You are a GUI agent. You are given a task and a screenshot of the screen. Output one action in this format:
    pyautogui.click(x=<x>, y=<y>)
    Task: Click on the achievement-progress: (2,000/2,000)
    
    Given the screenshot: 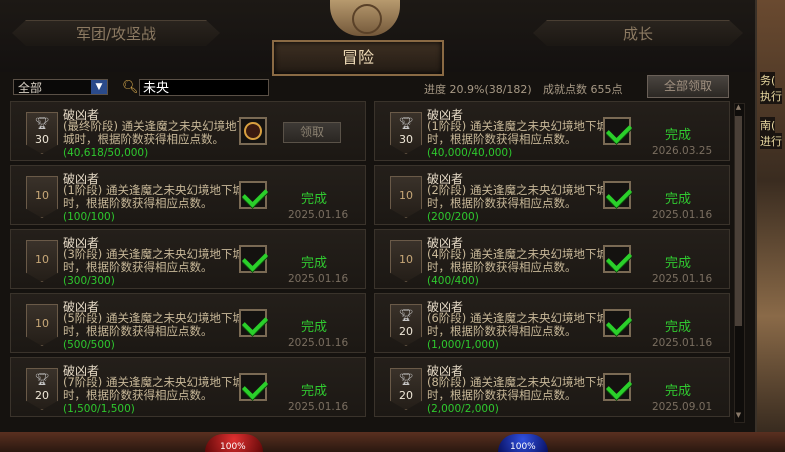 What is the action you would take?
    pyautogui.click(x=463, y=409)
    